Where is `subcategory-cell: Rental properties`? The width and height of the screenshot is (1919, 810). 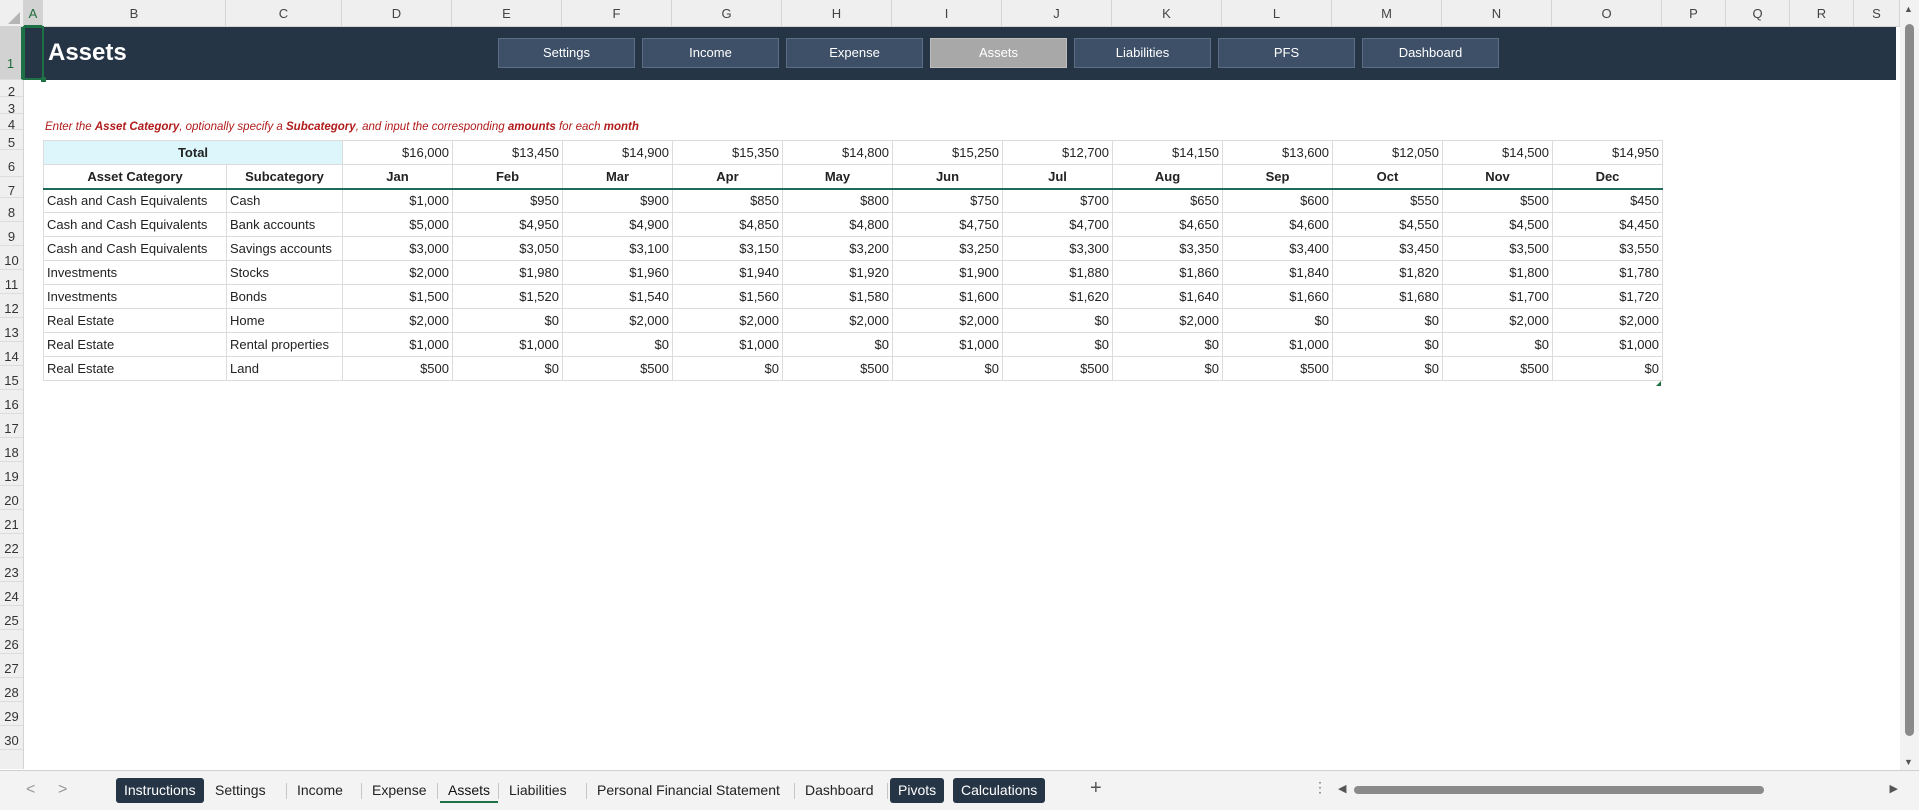 subcategory-cell: Rental properties is located at coordinates (284, 344).